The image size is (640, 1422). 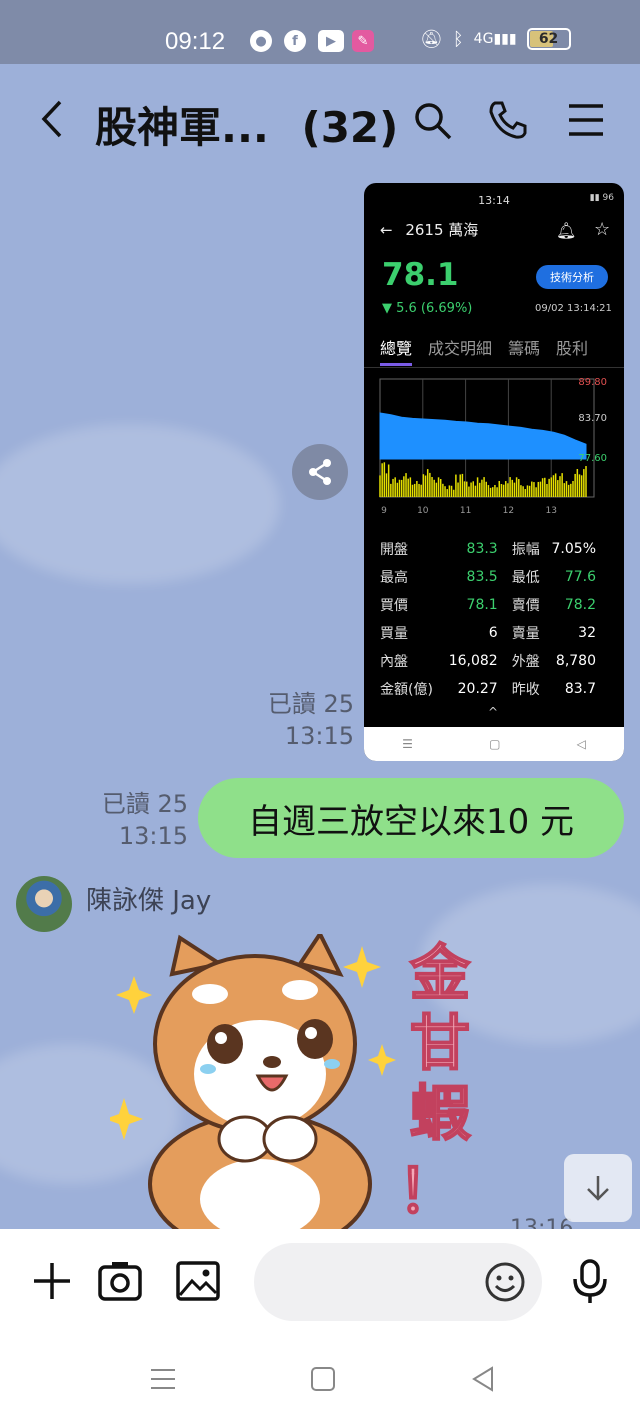 I want to click on expand-caret-icon: ^, so click(x=493, y=712).